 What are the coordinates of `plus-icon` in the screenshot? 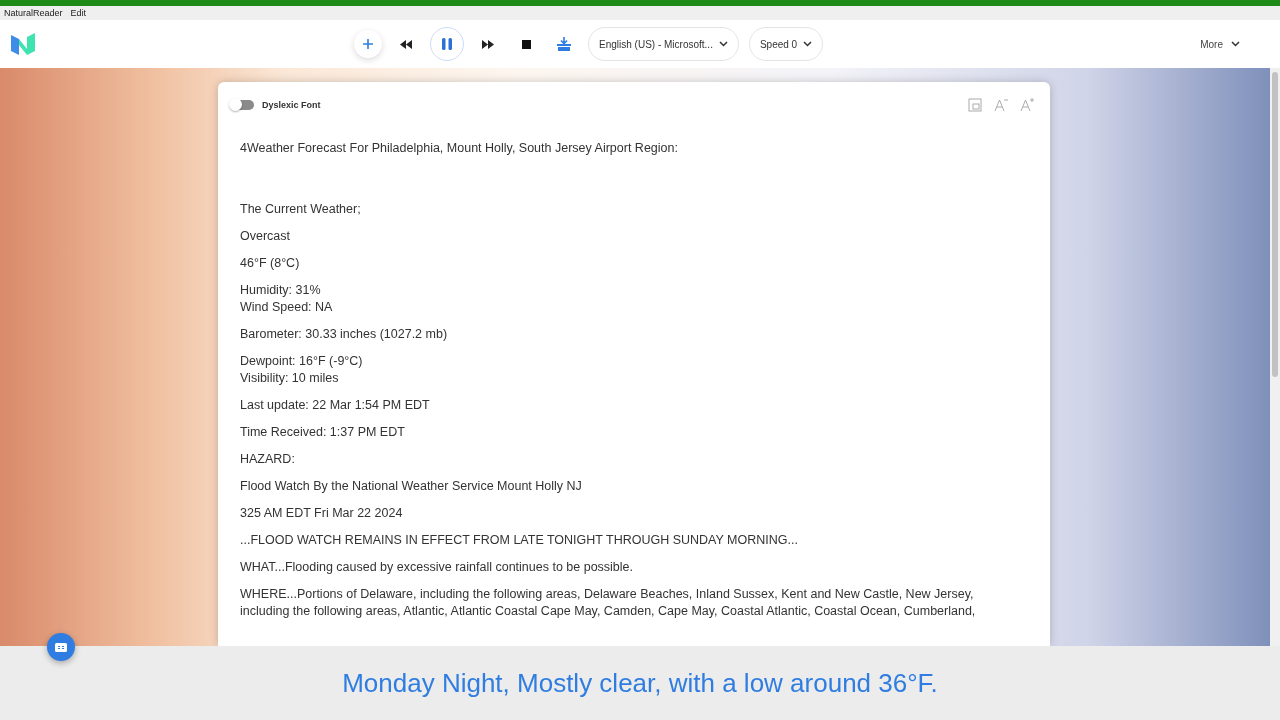 It's located at (368, 44).